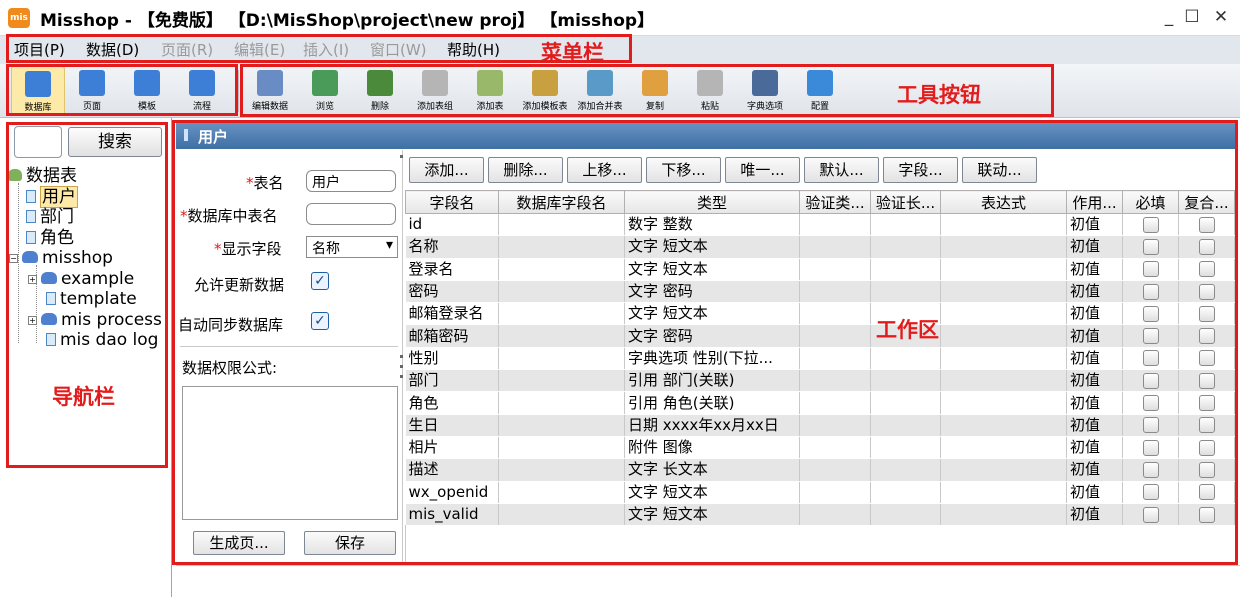 The image size is (1240, 597). Describe the element at coordinates (708, 581) in the screenshot. I see `work-area-footer` at that location.